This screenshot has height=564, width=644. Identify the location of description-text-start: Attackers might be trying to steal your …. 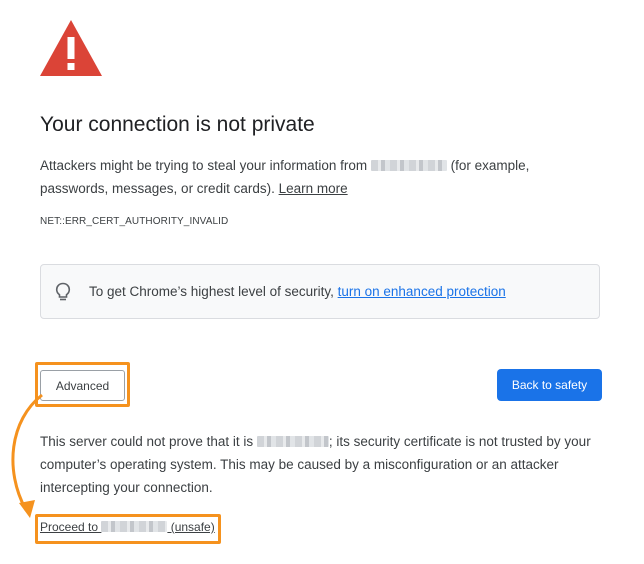
(205, 165).